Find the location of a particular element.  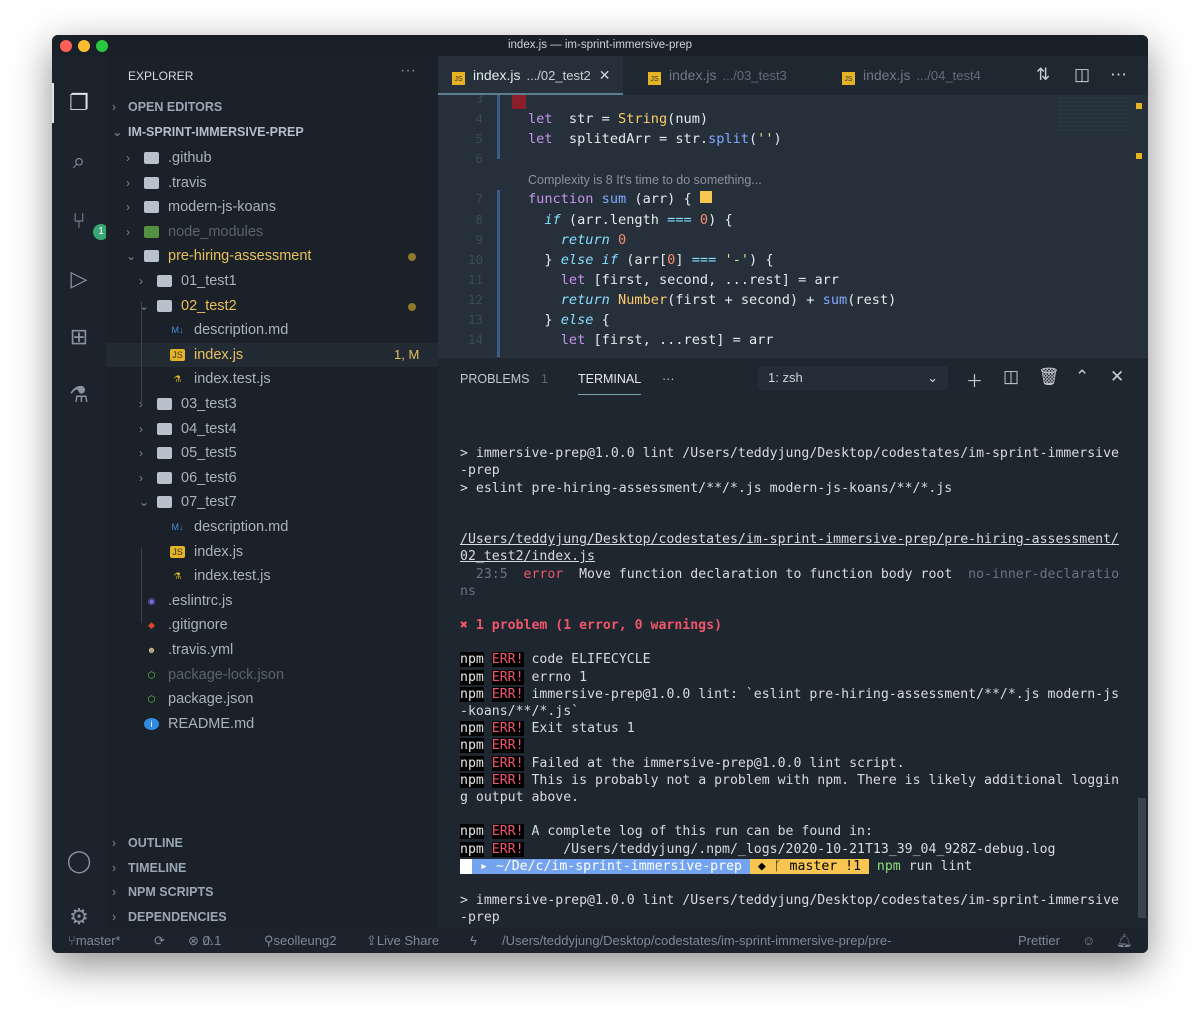

account-icon: ◯ is located at coordinates (79, 861).